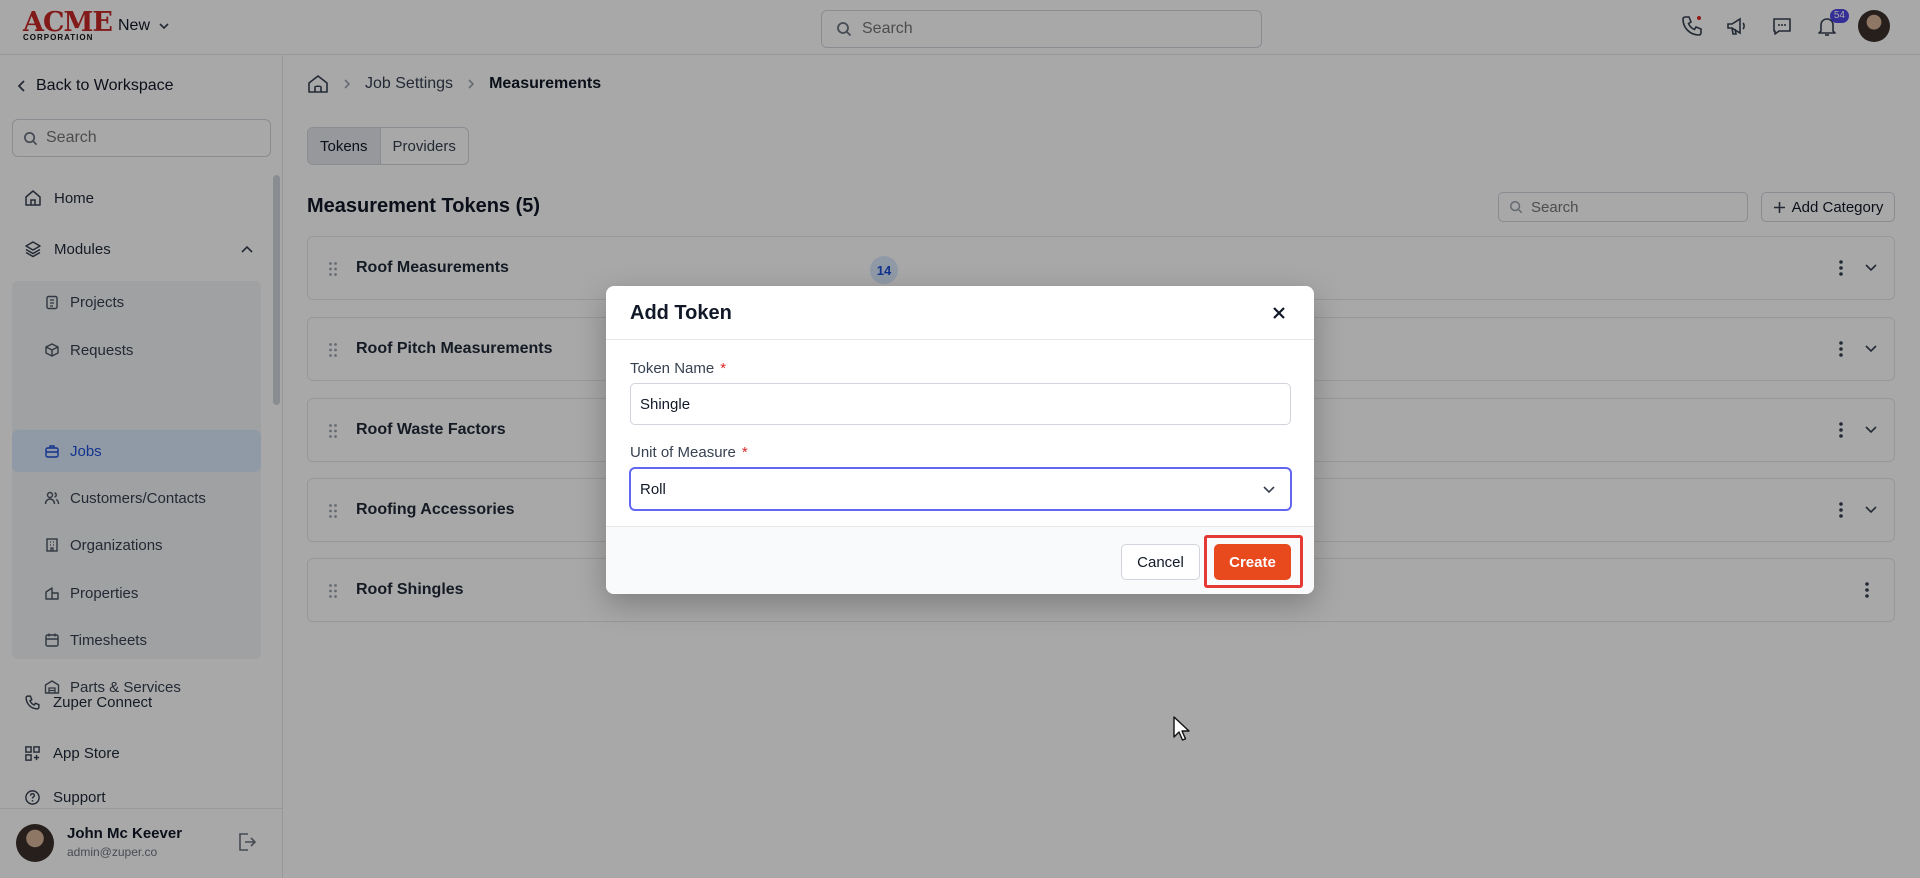  I want to click on token-name-field, so click(960, 404).